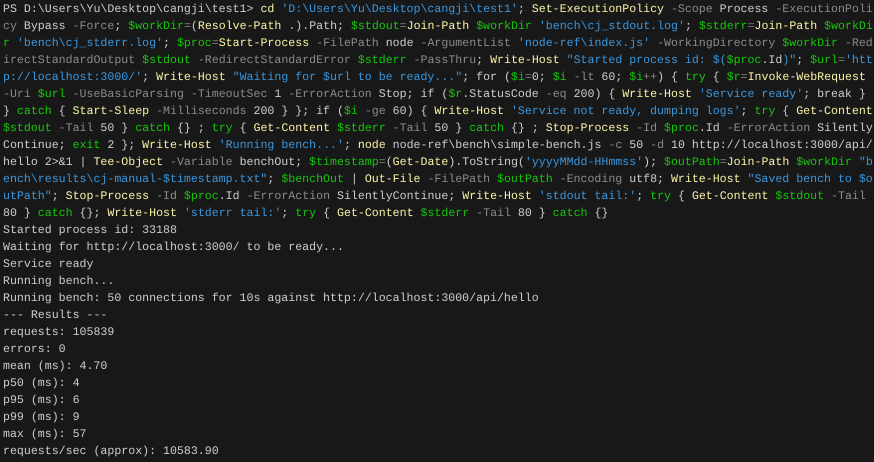  What do you see at coordinates (41, 384) in the screenshot?
I see `output-line: p50 (ms): 4` at bounding box center [41, 384].